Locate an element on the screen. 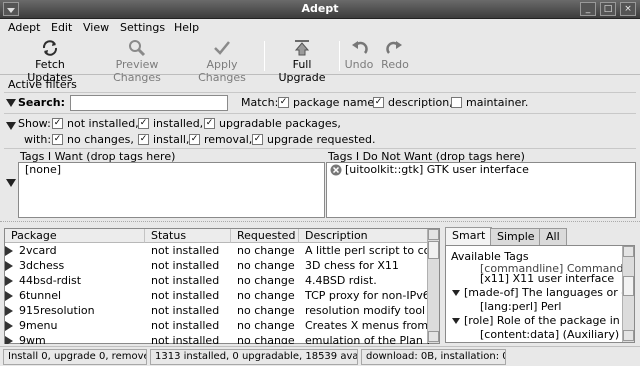 The width and height of the screenshot is (640, 366). package-name: 6tunnel is located at coordinates (40, 295).